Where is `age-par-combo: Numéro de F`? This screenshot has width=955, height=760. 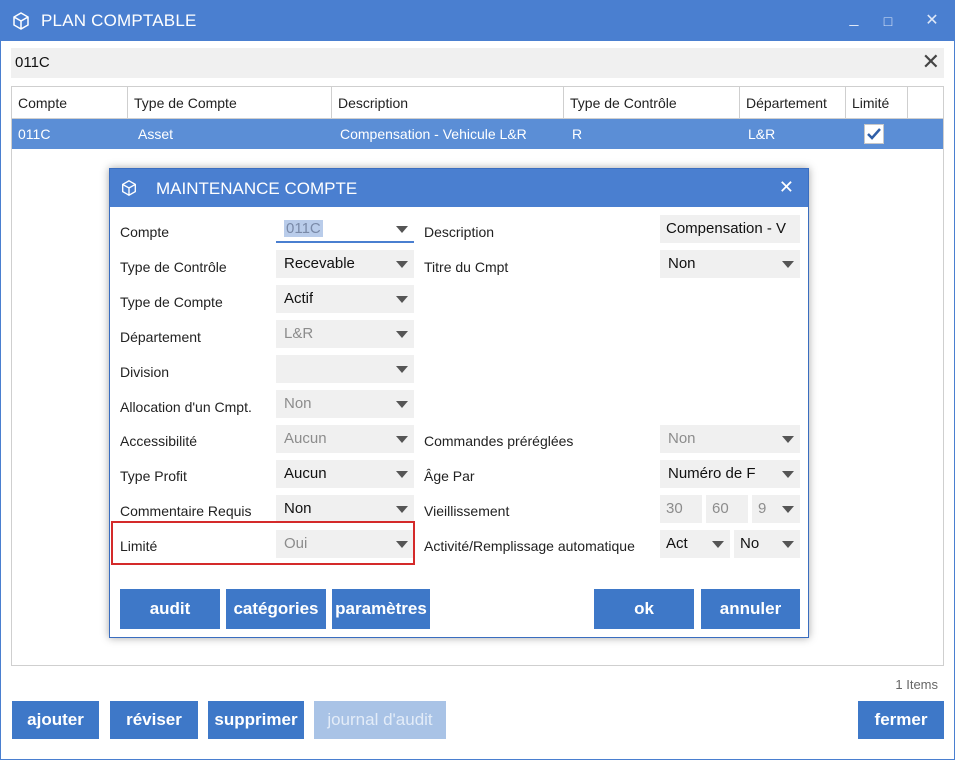 age-par-combo: Numéro de F is located at coordinates (730, 474).